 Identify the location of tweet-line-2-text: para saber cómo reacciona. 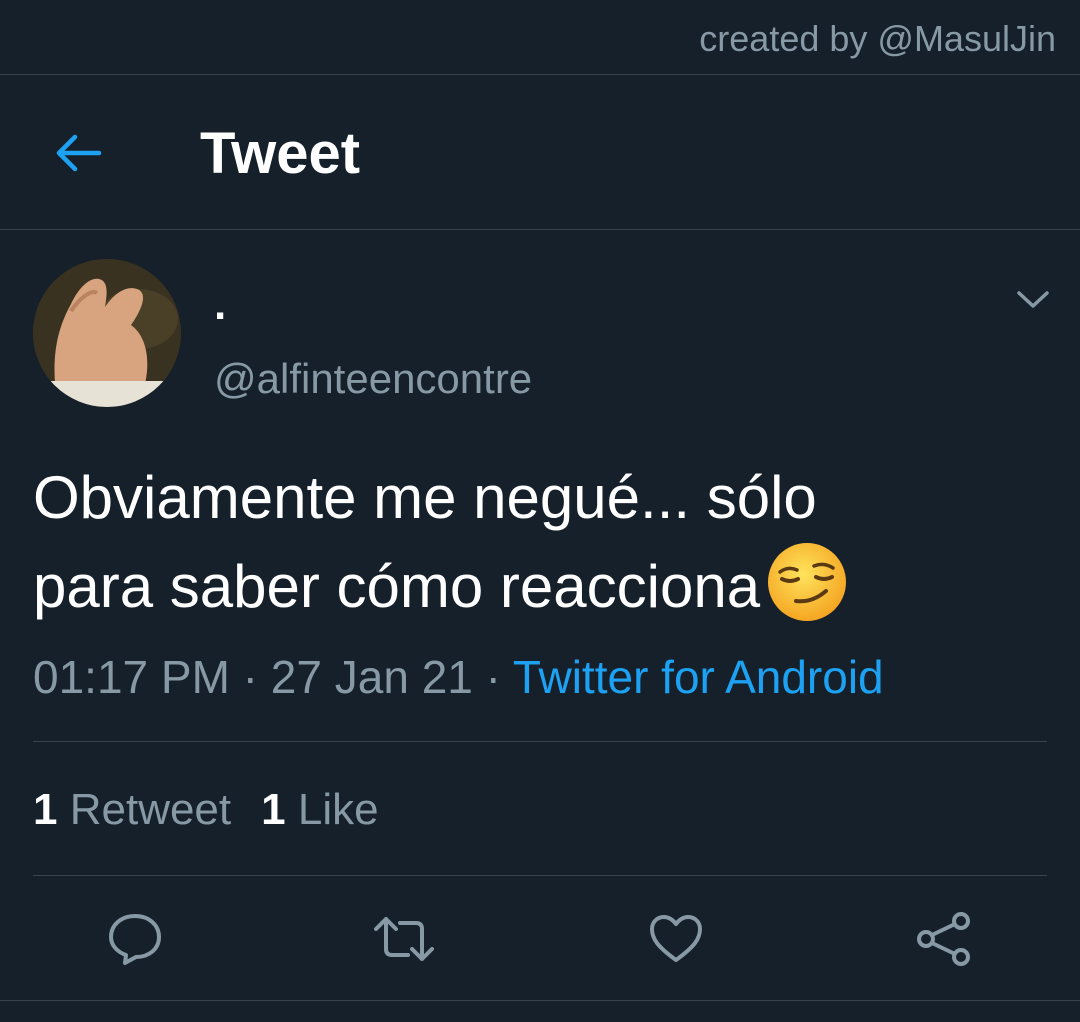
(397, 586).